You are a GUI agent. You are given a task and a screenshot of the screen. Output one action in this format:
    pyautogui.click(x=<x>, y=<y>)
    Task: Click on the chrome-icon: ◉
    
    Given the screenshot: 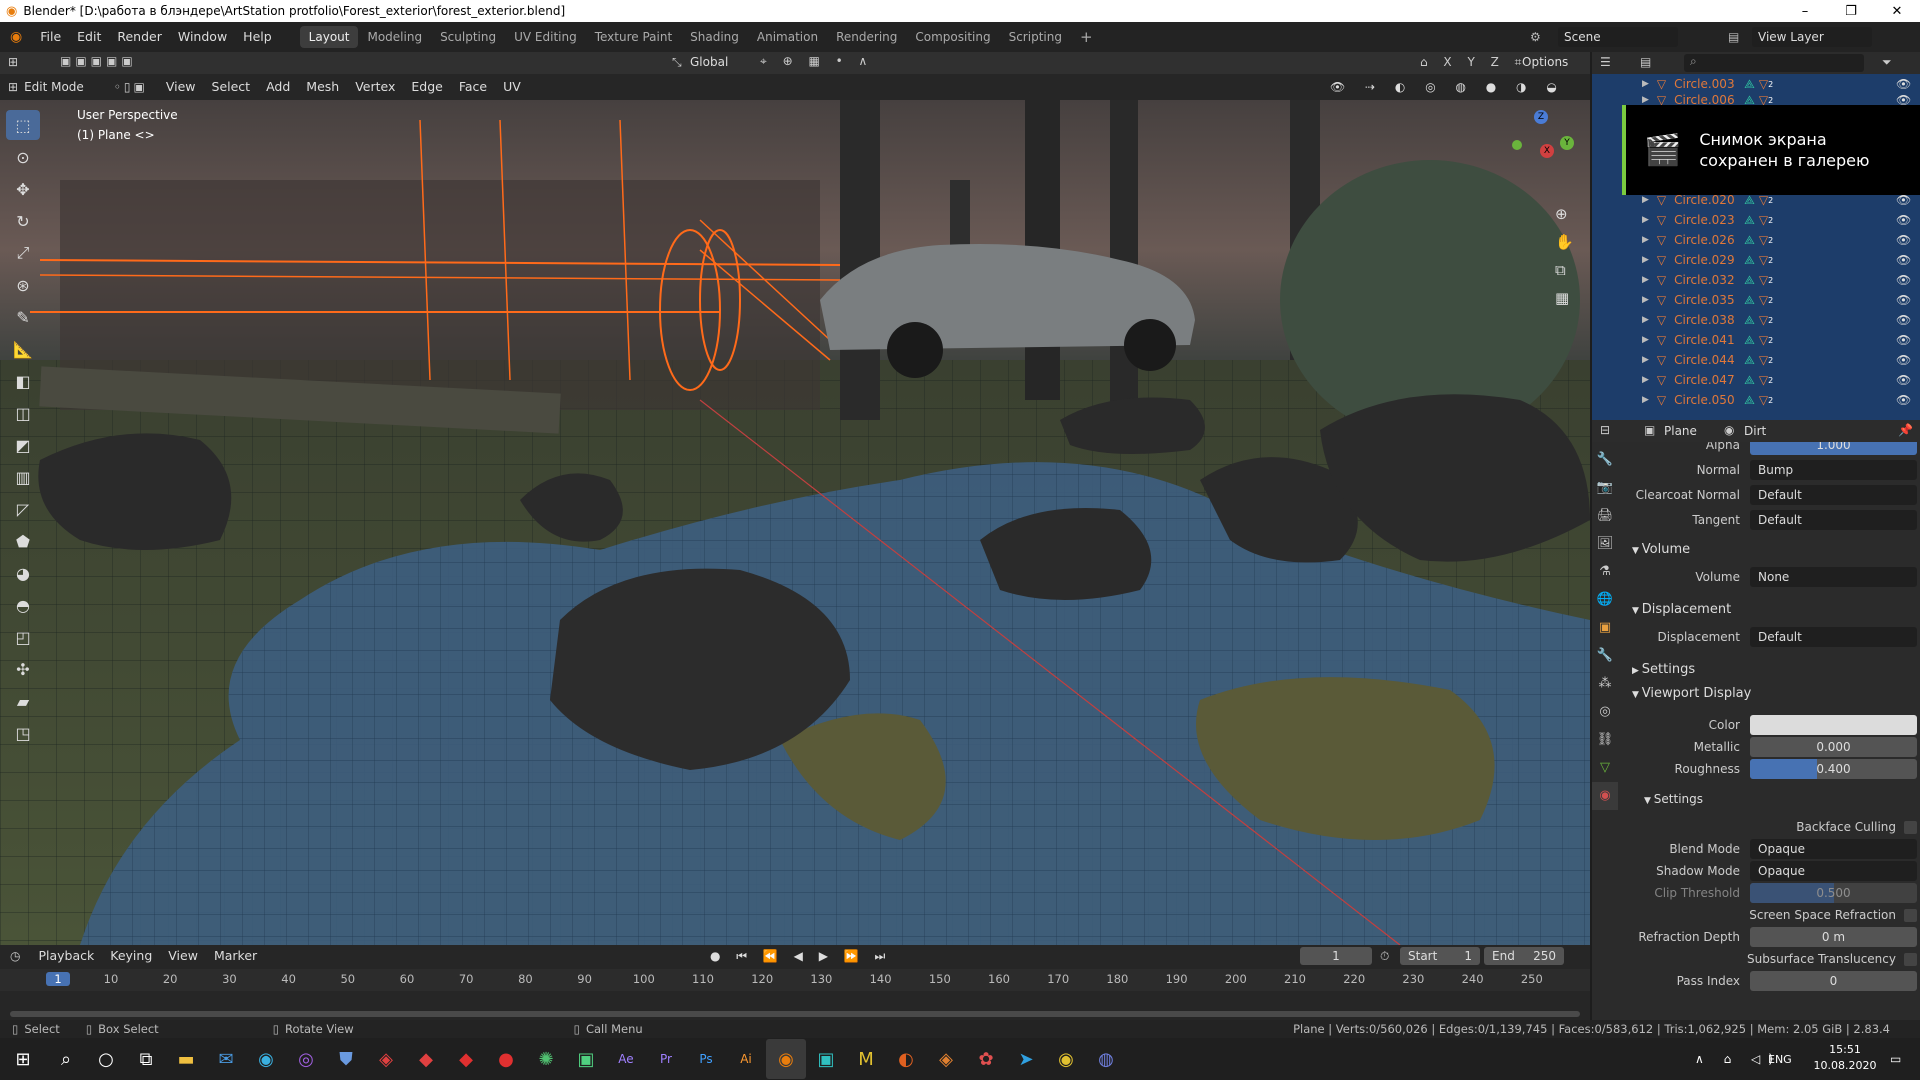 What is the action you would take?
    pyautogui.click(x=1066, y=1059)
    